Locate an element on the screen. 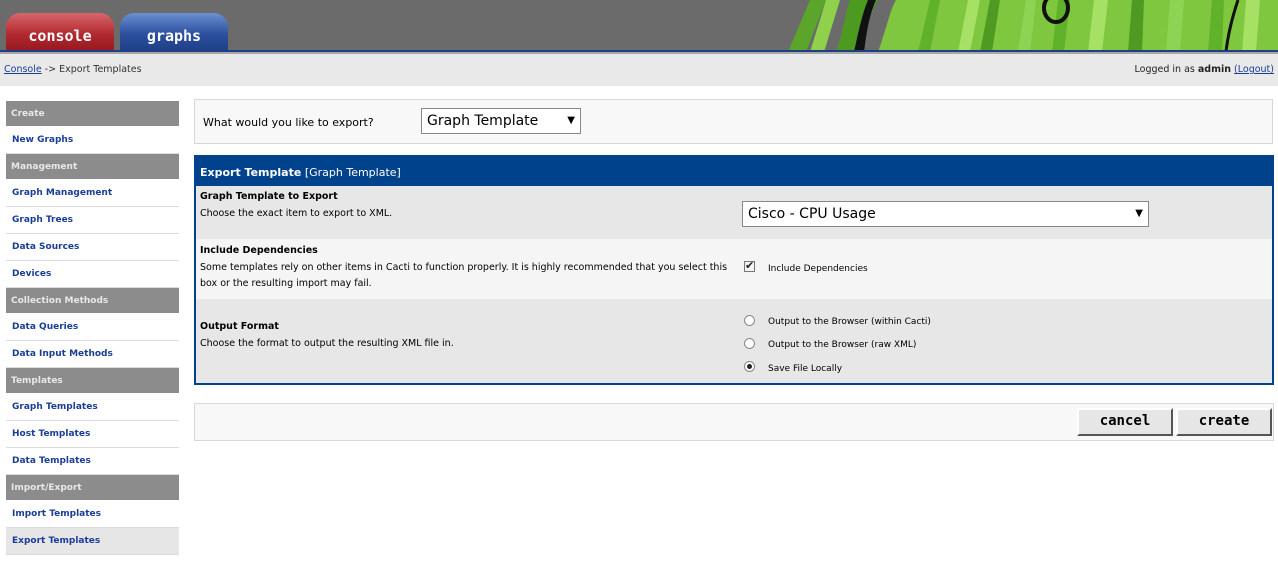  format-radio-browser-raw is located at coordinates (749, 343).